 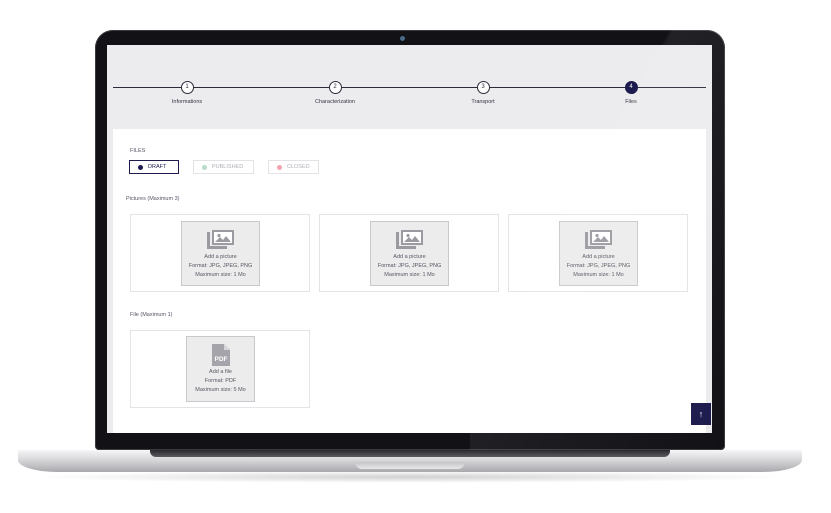 I want to click on step-circle: 3, so click(x=483, y=87).